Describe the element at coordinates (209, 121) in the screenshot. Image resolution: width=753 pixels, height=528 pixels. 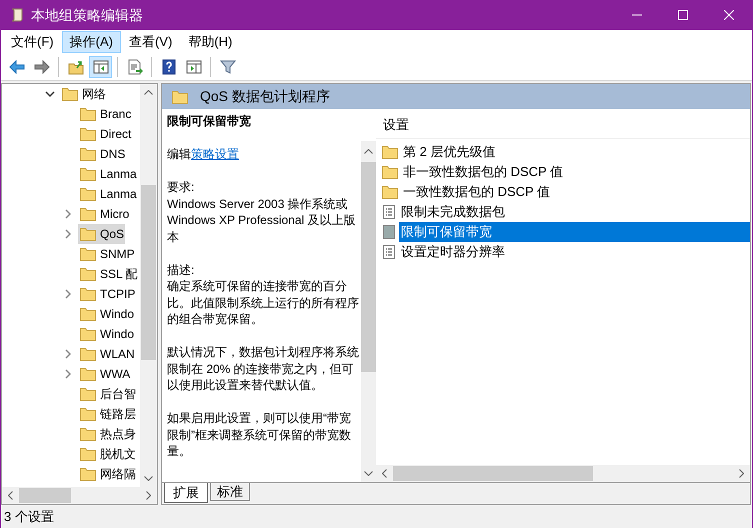
I see `description-title: 限制可保留带宽` at that location.